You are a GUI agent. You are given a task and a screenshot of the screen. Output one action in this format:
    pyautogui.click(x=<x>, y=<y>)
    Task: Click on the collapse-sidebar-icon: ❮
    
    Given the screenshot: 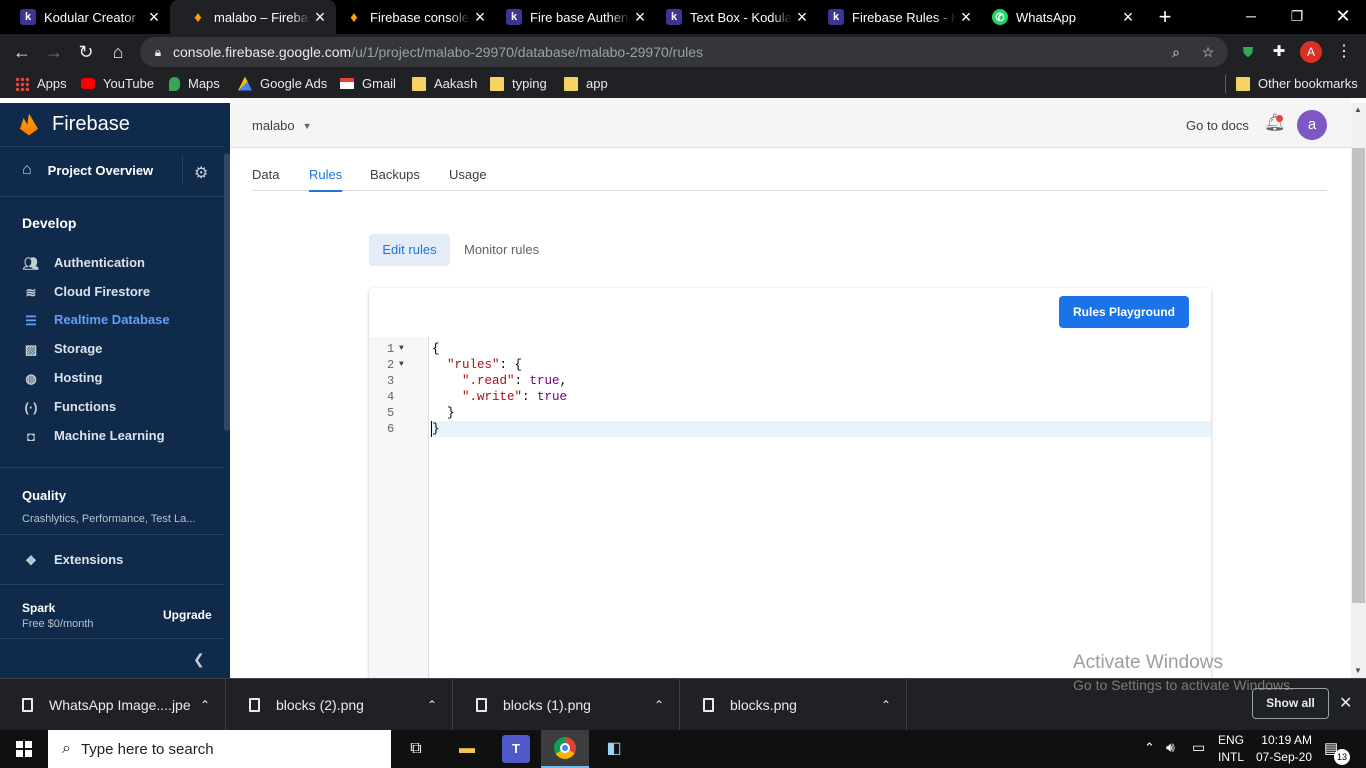 What is the action you would take?
    pyautogui.click(x=199, y=659)
    